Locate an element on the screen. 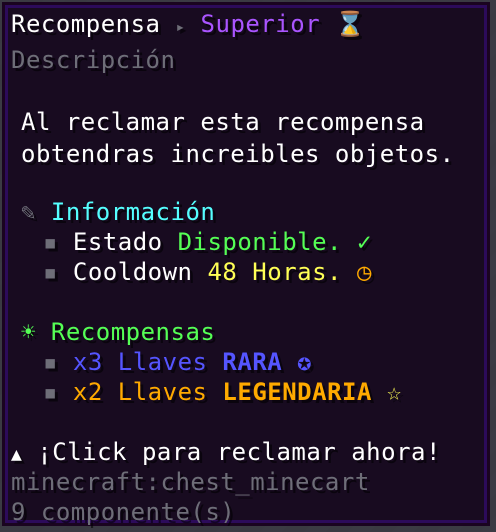 The height and width of the screenshot is (532, 496). reward-item-rara: ▪ x3 Llaves RARA ✪ is located at coordinates (177, 362).